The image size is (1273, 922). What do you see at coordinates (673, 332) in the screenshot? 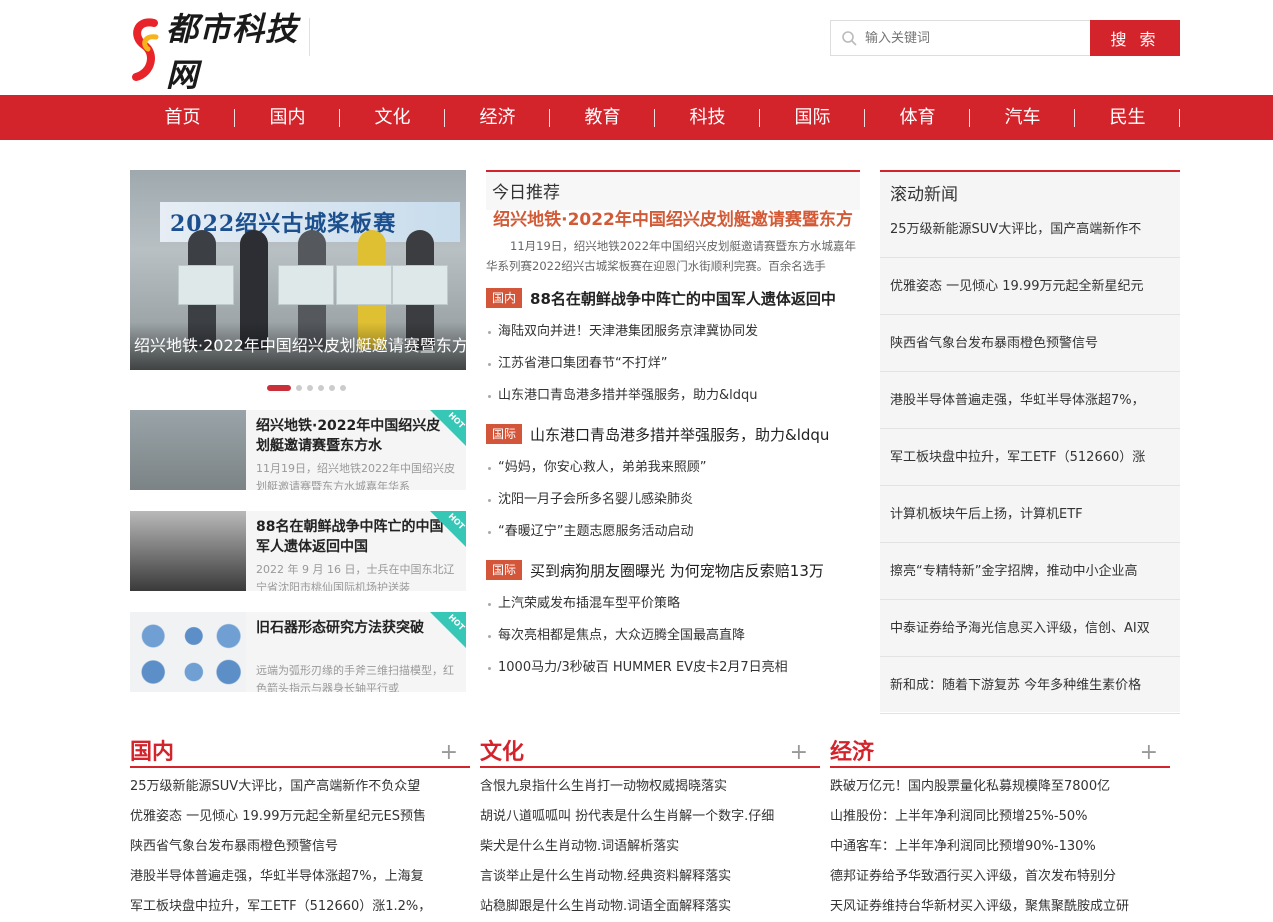
I see `list-item: 海陆双向并进！天津港集团服务京津冀协同发` at bounding box center [673, 332].